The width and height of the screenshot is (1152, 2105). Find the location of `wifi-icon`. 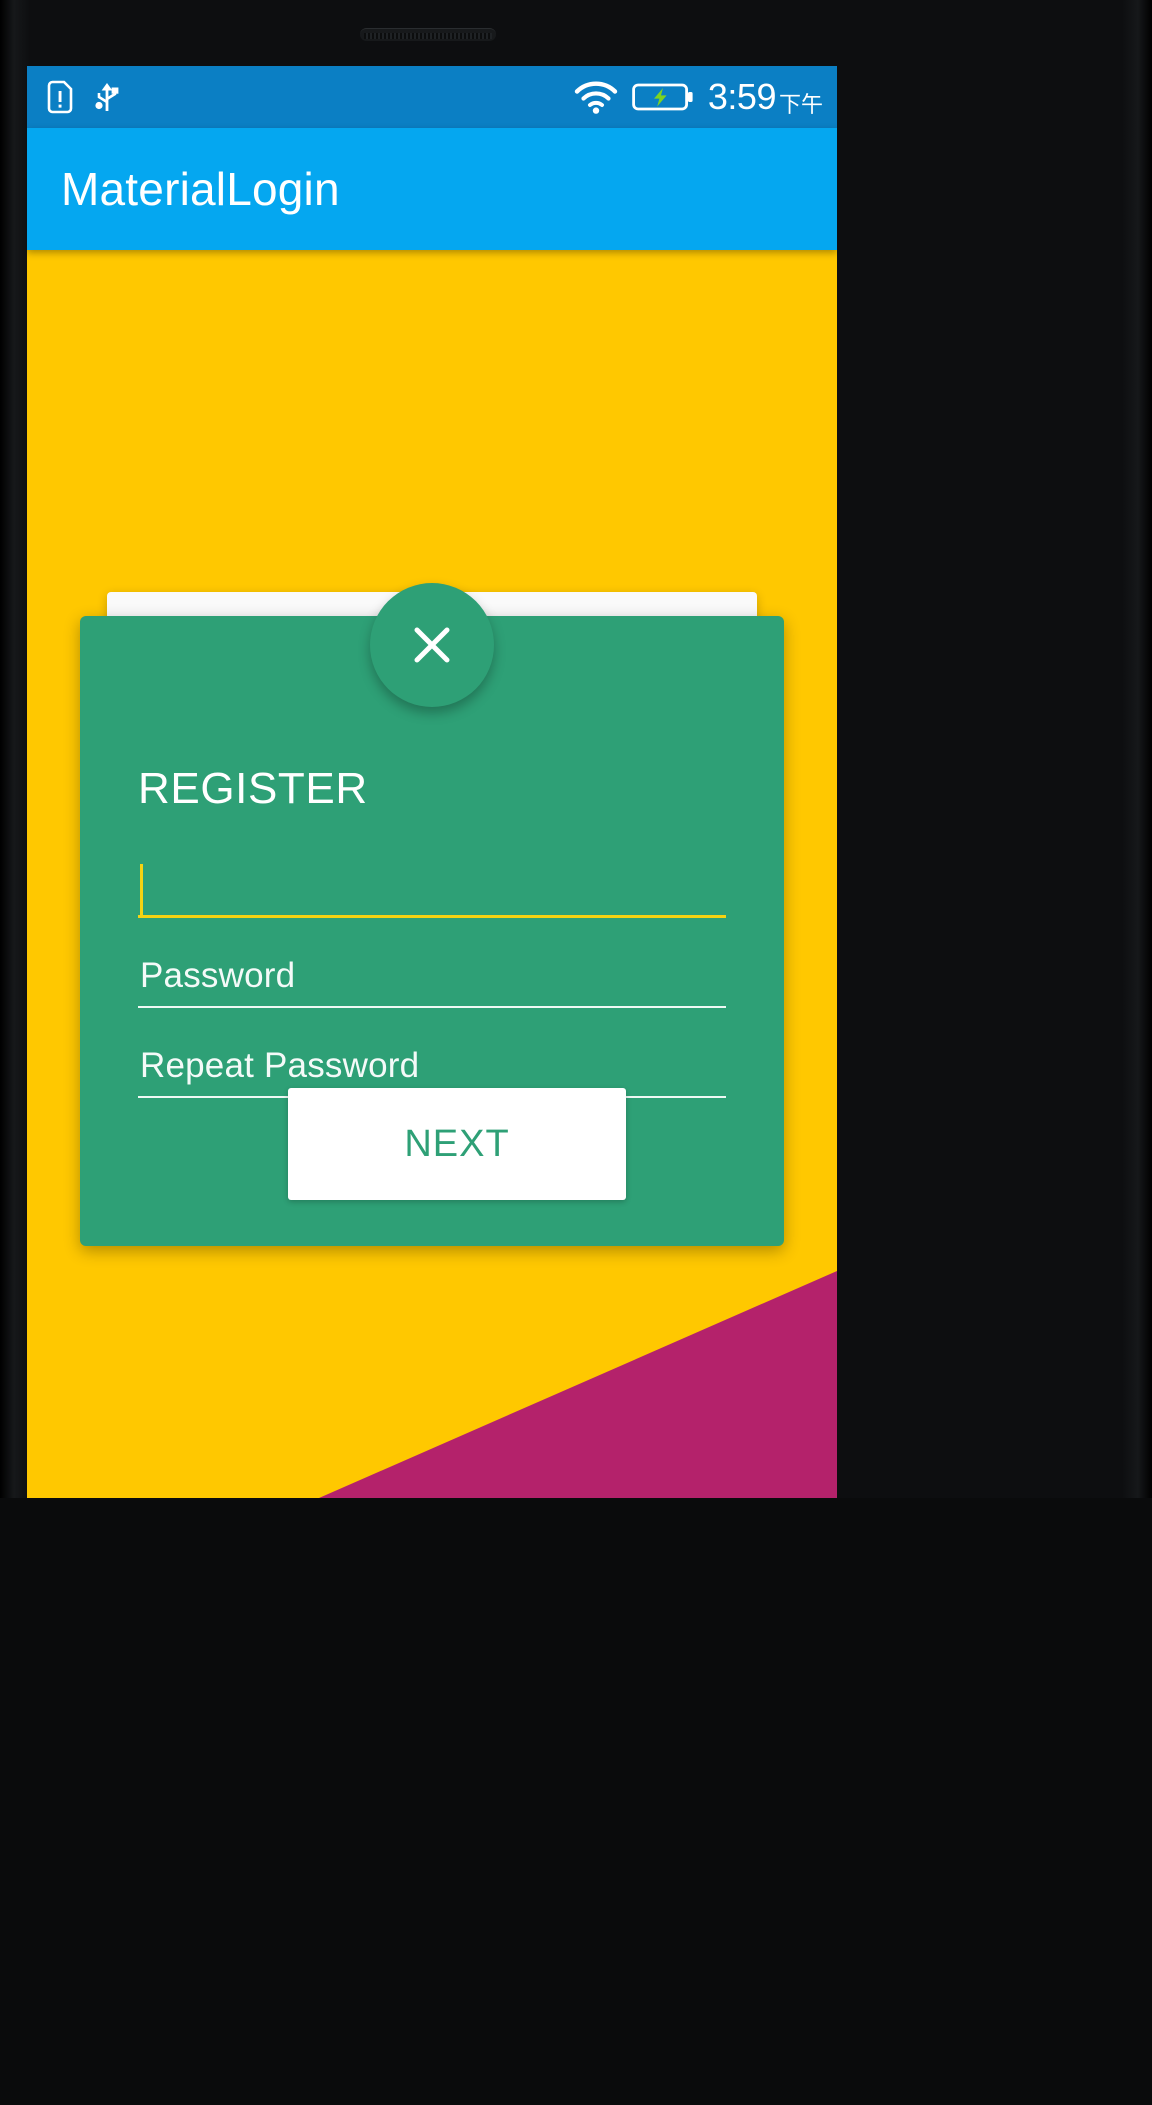

wifi-icon is located at coordinates (596, 97).